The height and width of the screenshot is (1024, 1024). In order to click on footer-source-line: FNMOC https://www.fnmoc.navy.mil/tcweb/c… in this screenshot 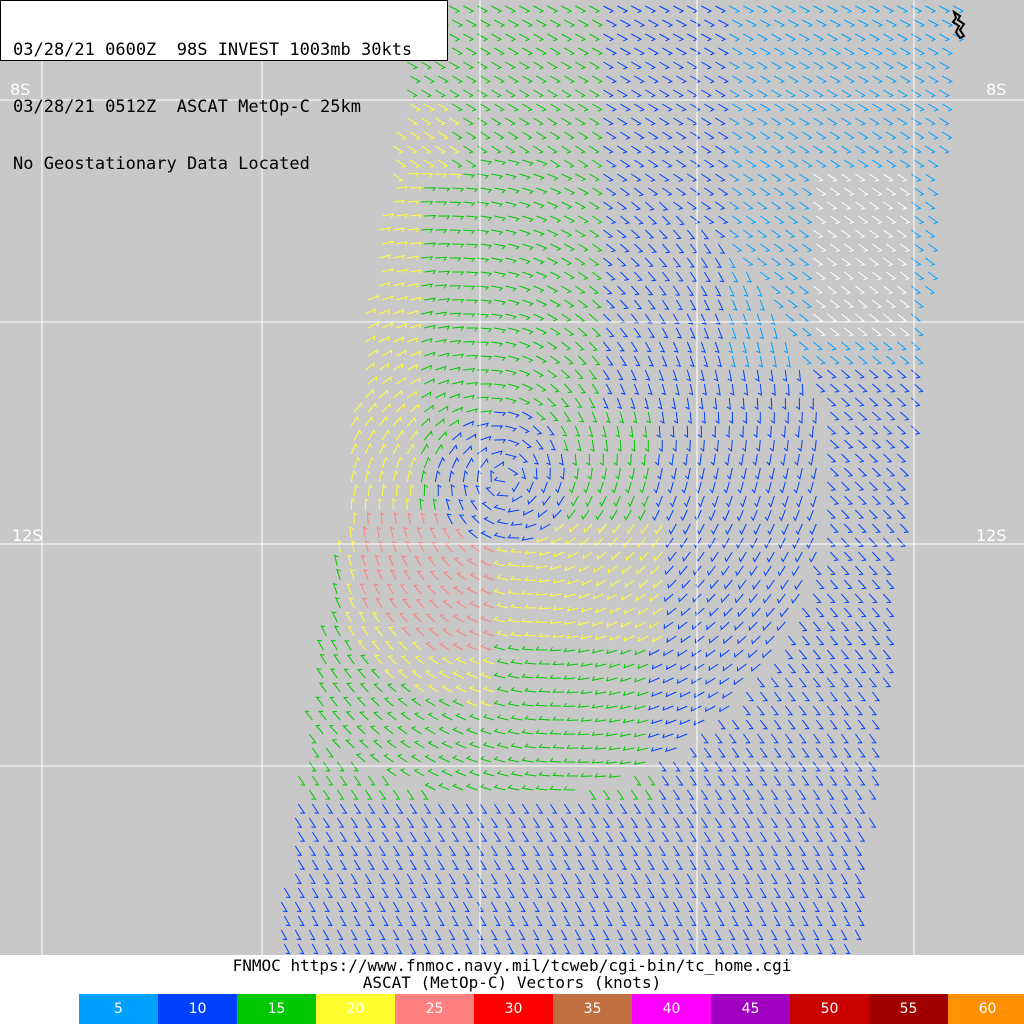, I will do `click(512, 965)`.